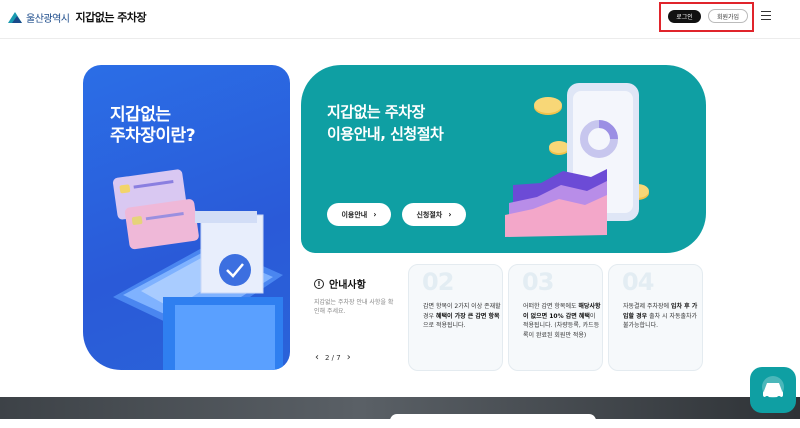 The image size is (800, 428). I want to click on info-card-number: 03, so click(538, 282).